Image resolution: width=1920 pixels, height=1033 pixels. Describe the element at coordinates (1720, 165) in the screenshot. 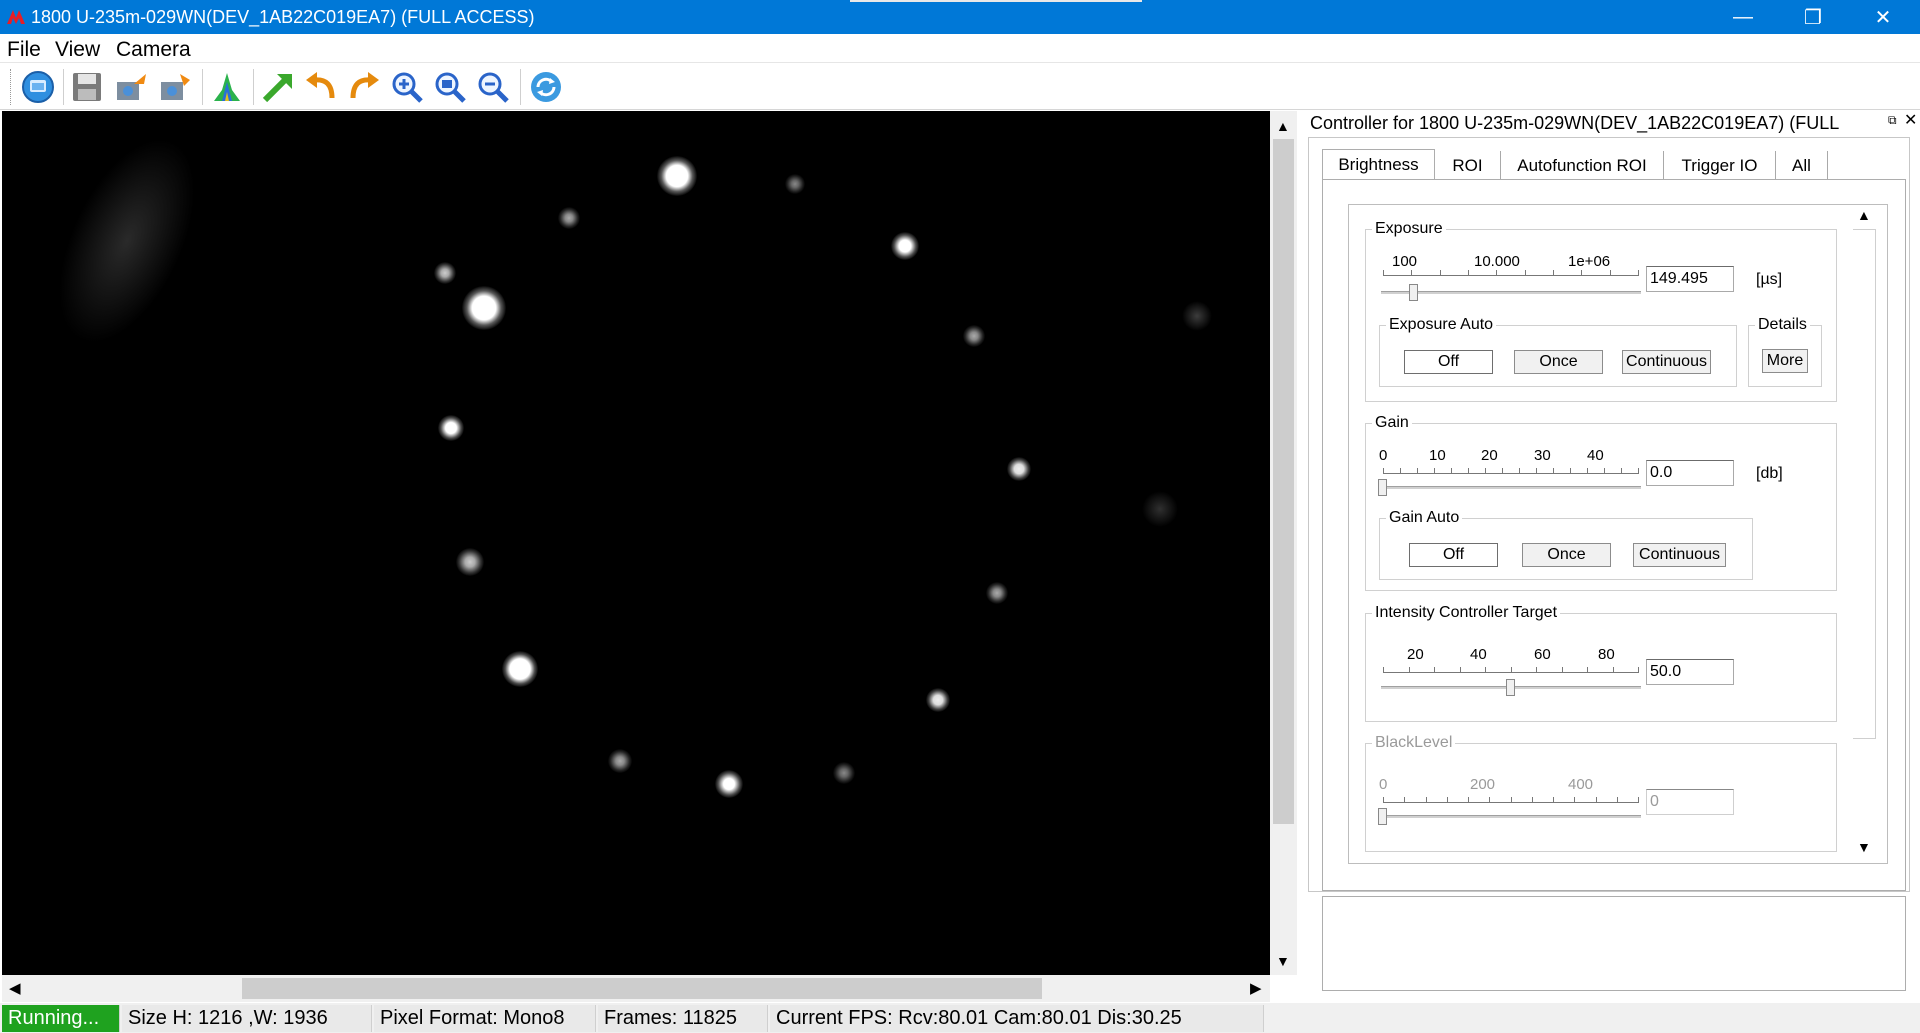

I see `tab-trigger-io: Trigger IO` at that location.